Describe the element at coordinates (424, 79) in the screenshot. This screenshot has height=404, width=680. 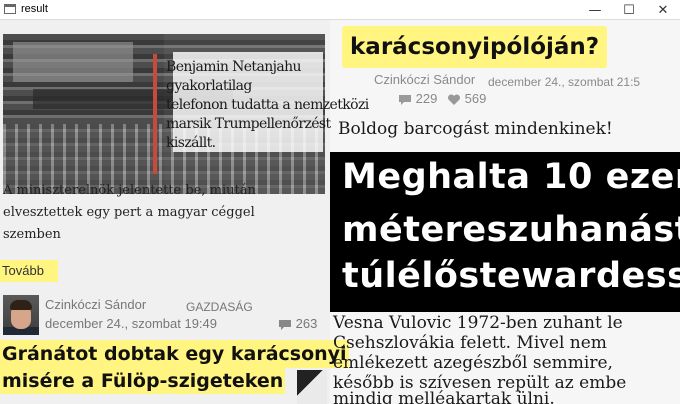
I see `right-author: Czinkóczi Sándor` at that location.